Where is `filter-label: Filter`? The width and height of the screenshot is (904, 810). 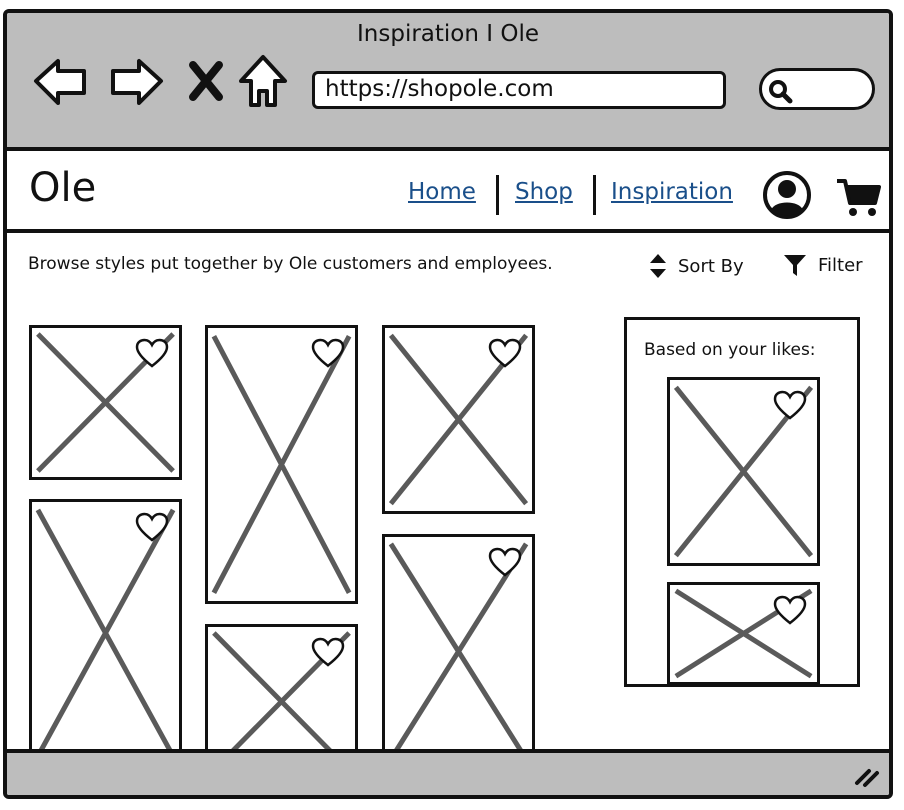
filter-label: Filter is located at coordinates (840, 265).